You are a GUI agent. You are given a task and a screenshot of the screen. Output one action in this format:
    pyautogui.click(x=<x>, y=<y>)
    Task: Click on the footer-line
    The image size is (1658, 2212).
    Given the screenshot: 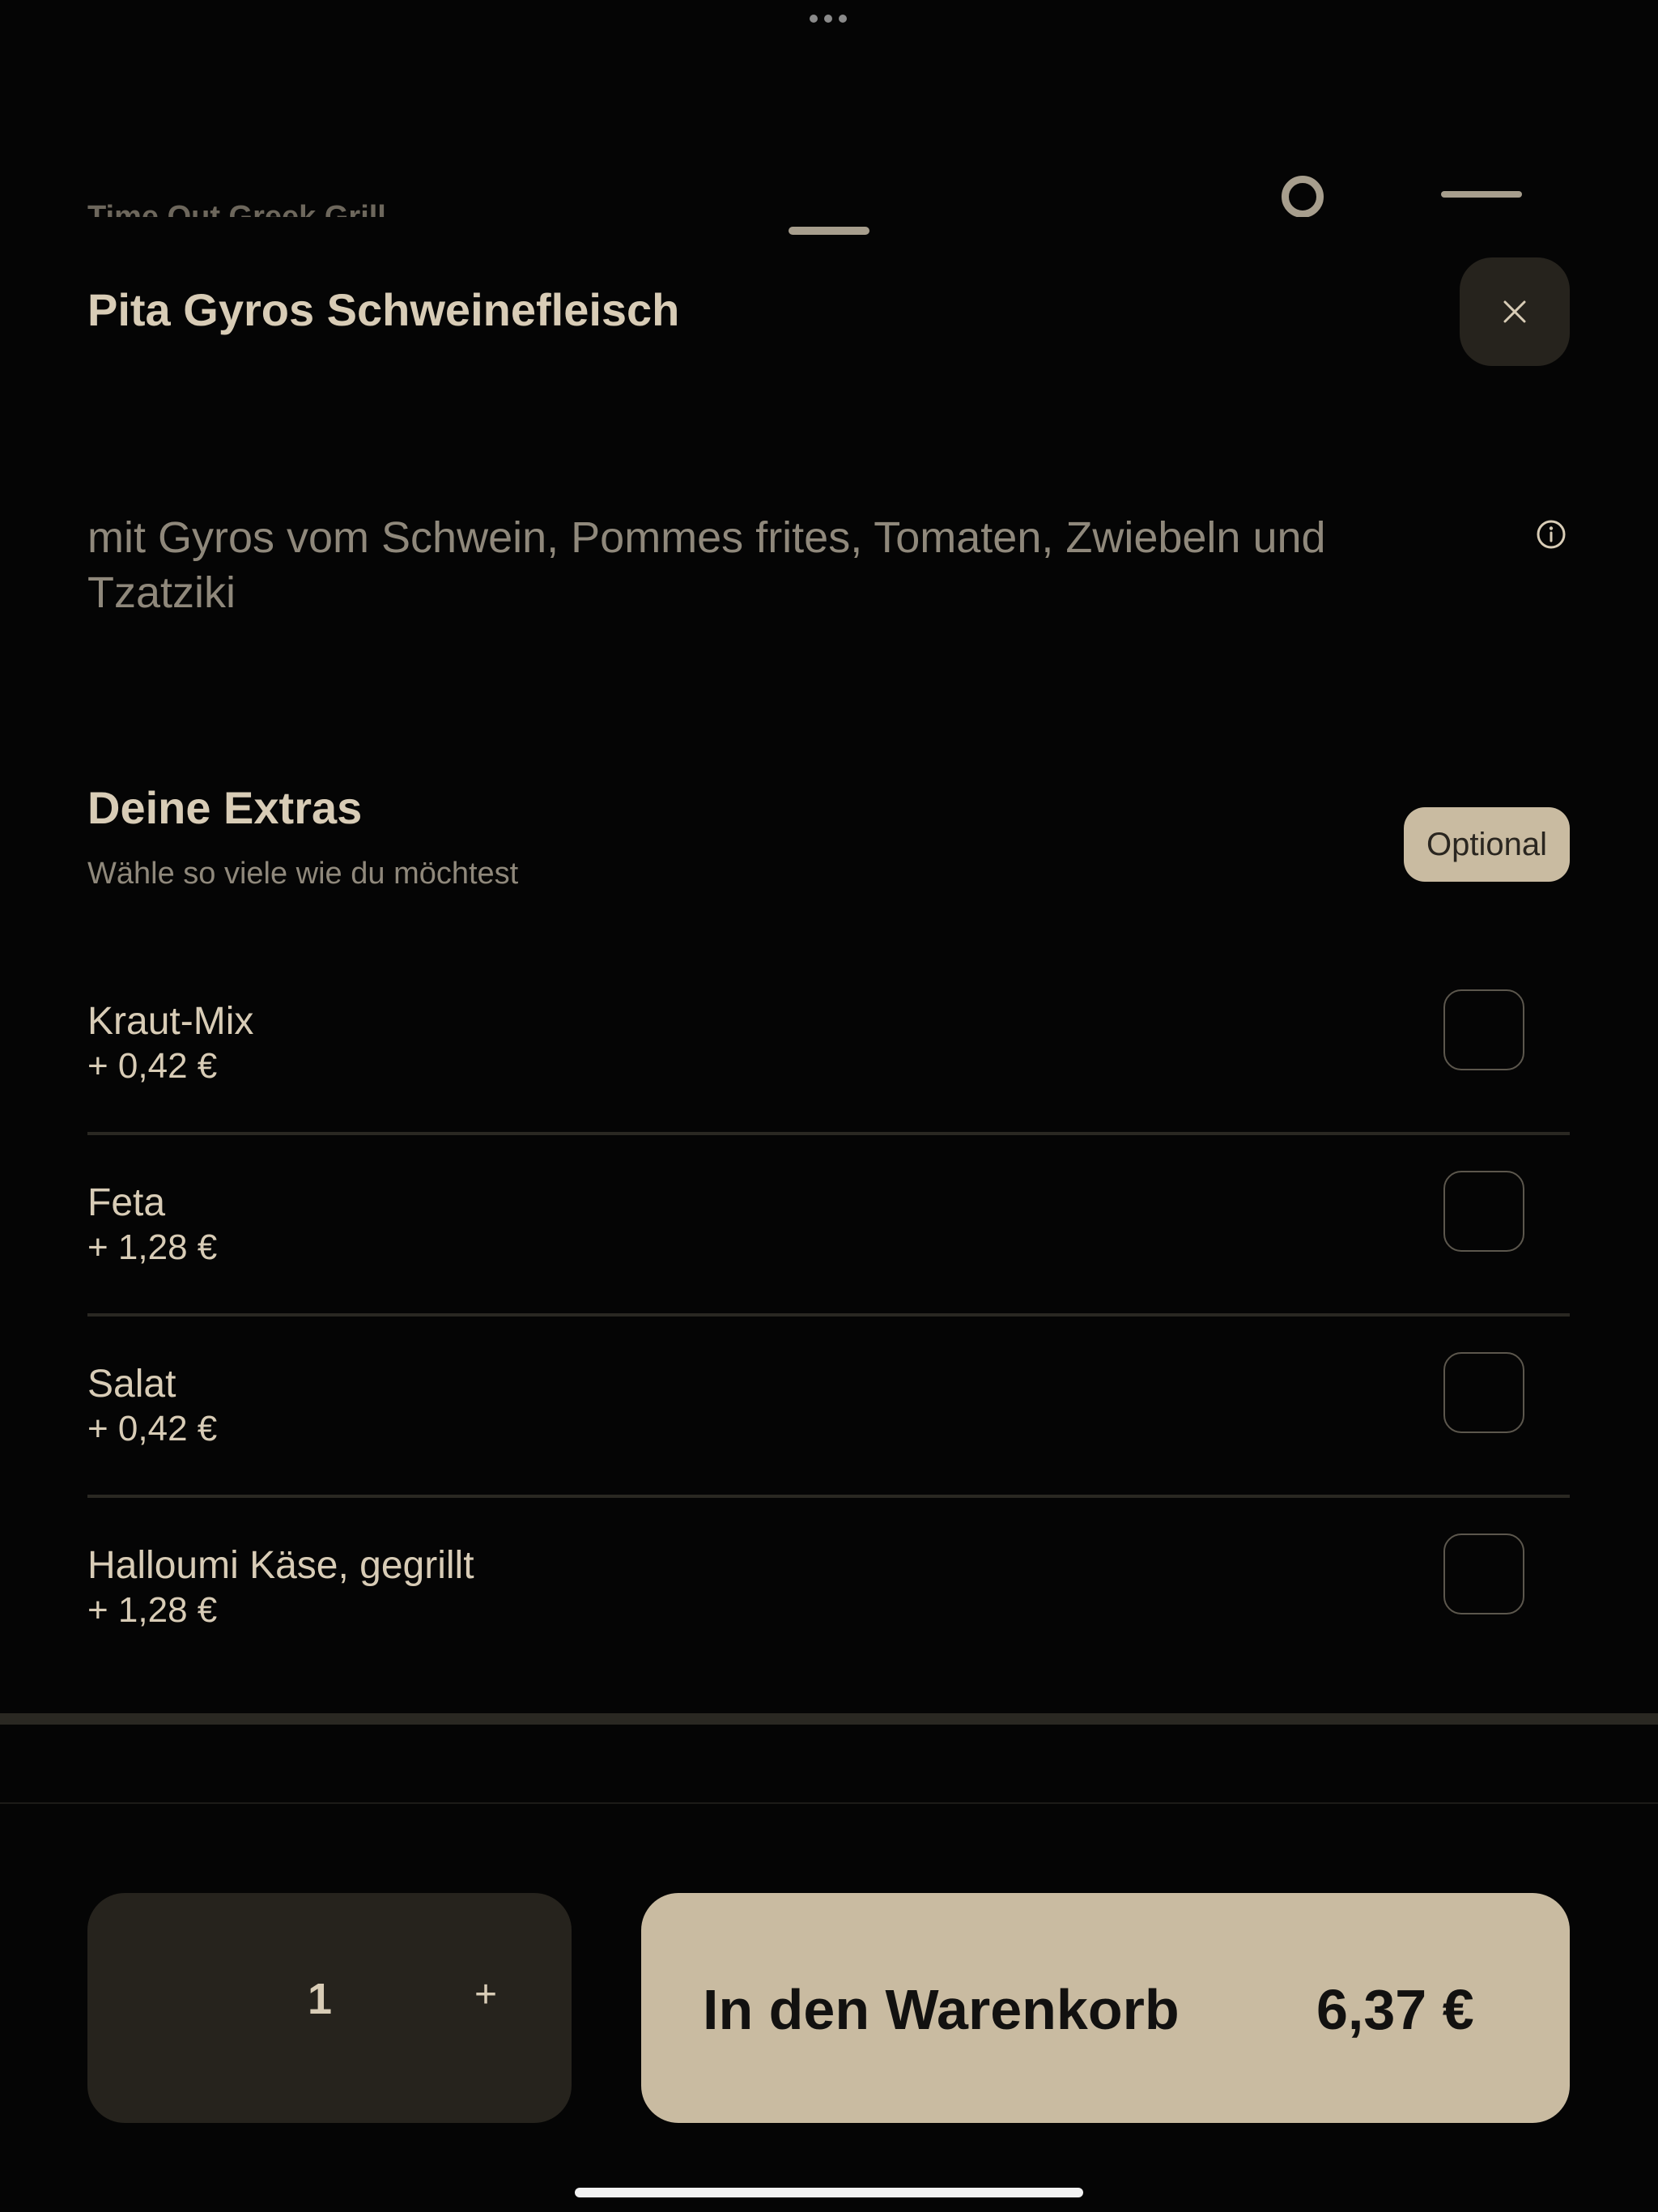 What is the action you would take?
    pyautogui.click(x=829, y=1803)
    